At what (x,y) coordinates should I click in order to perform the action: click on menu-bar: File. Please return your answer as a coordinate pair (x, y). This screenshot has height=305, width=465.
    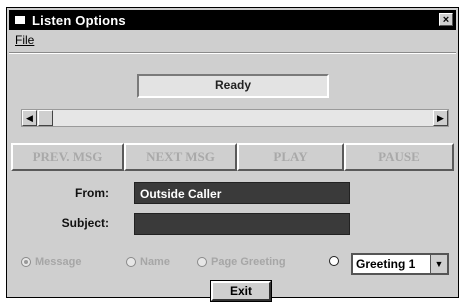
    Looking at the image, I should click on (232, 40).